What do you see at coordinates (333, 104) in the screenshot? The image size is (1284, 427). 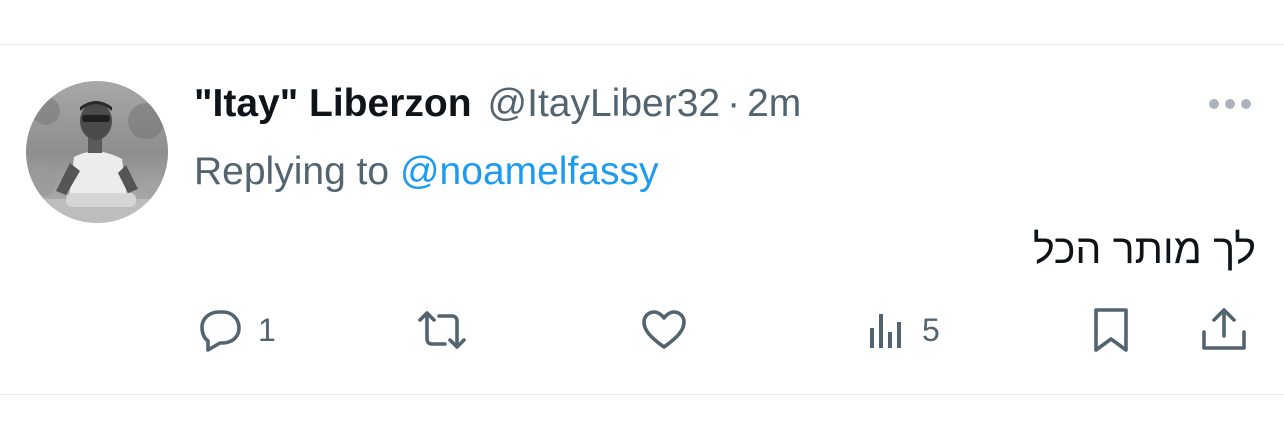 I see `display-name: "Itay" Liberzon` at bounding box center [333, 104].